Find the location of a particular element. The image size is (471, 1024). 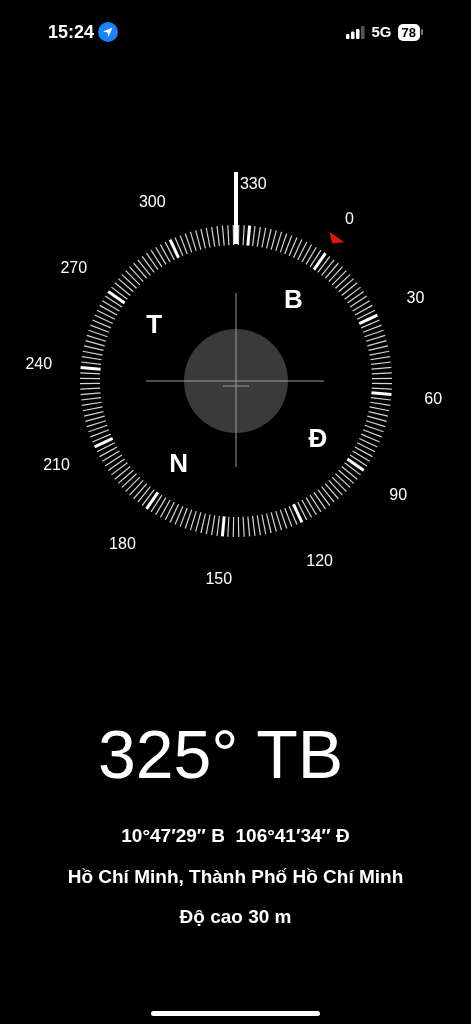

cardinal-letter: Đ is located at coordinates (318, 438).